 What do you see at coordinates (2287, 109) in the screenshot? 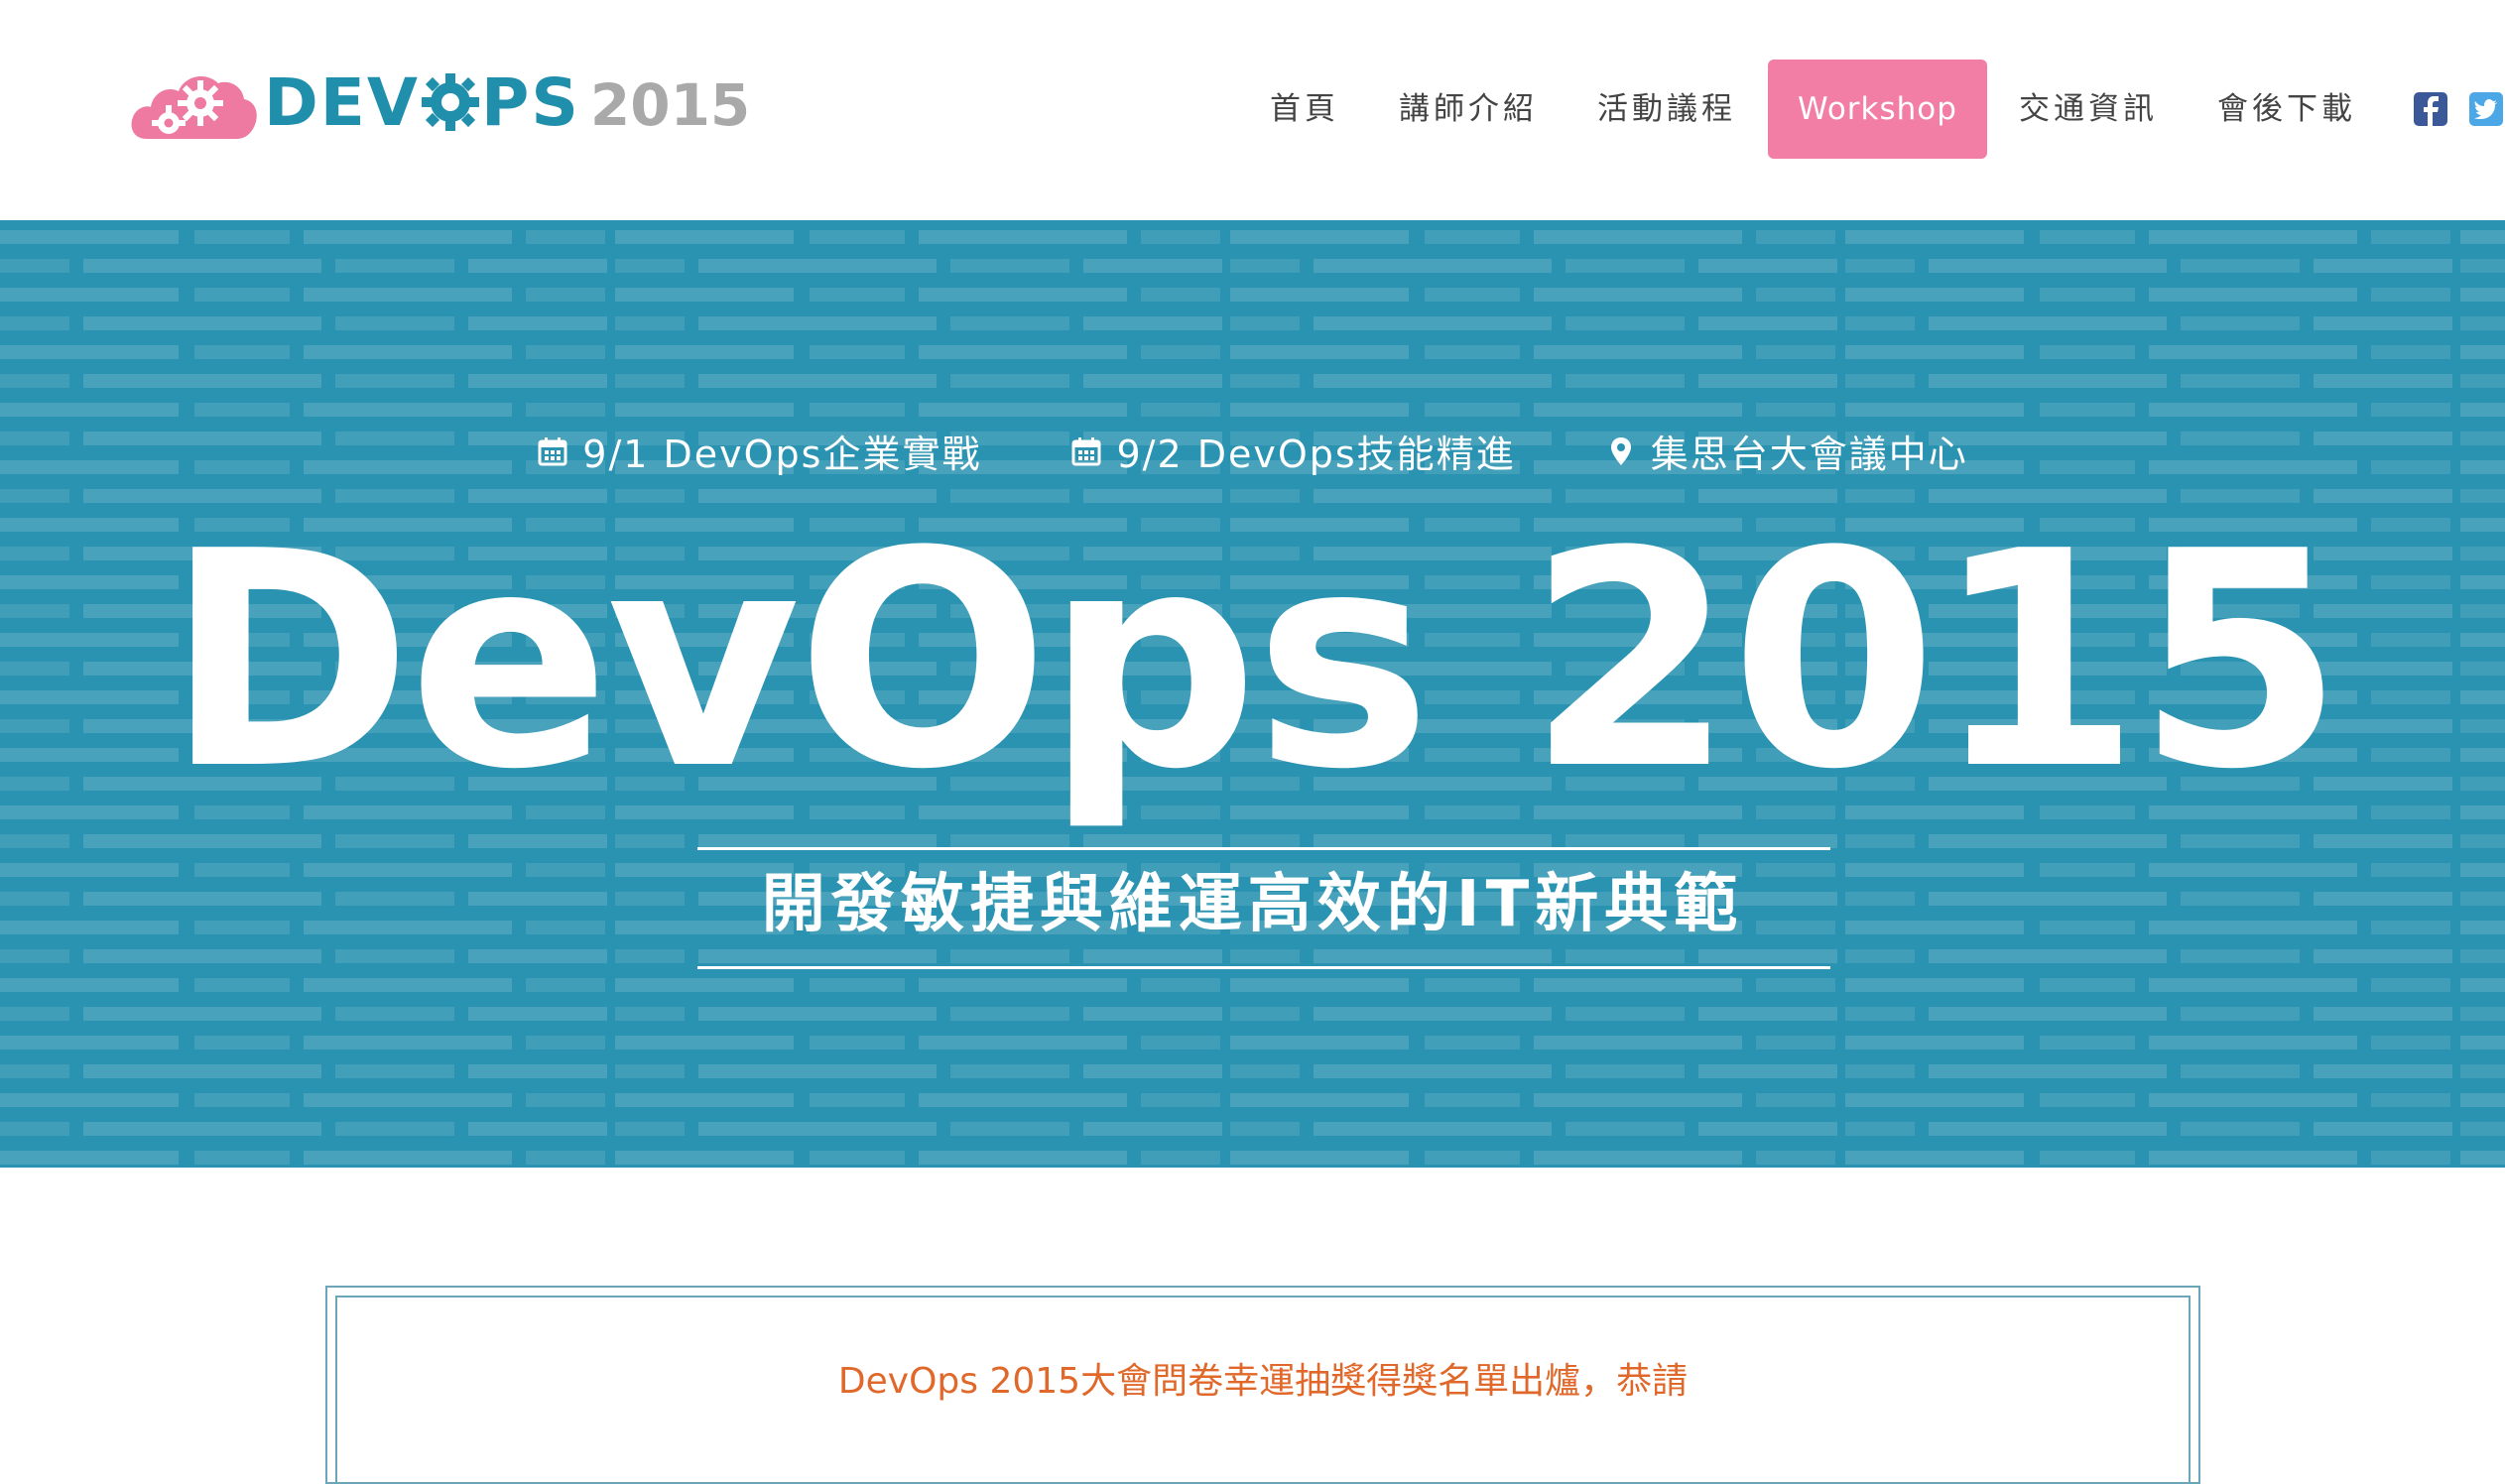
I see `nav-downloads: 會後下載` at bounding box center [2287, 109].